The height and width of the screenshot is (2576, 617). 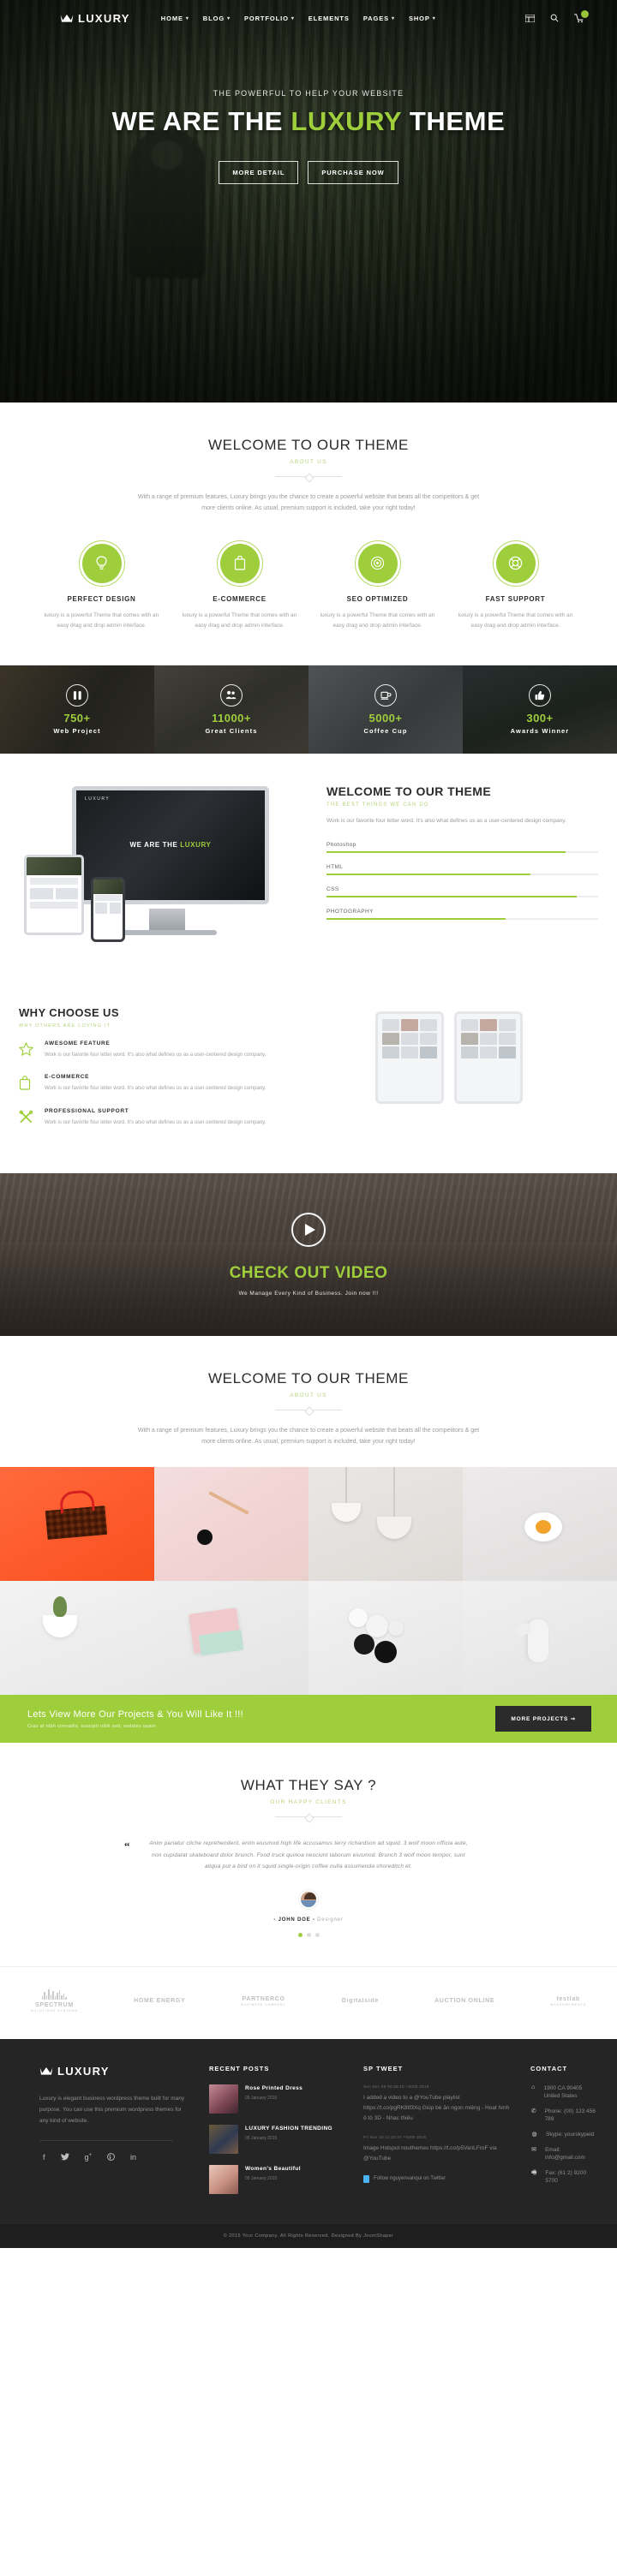 What do you see at coordinates (133, 2157) in the screenshot?
I see `linkedin-icon: in` at bounding box center [133, 2157].